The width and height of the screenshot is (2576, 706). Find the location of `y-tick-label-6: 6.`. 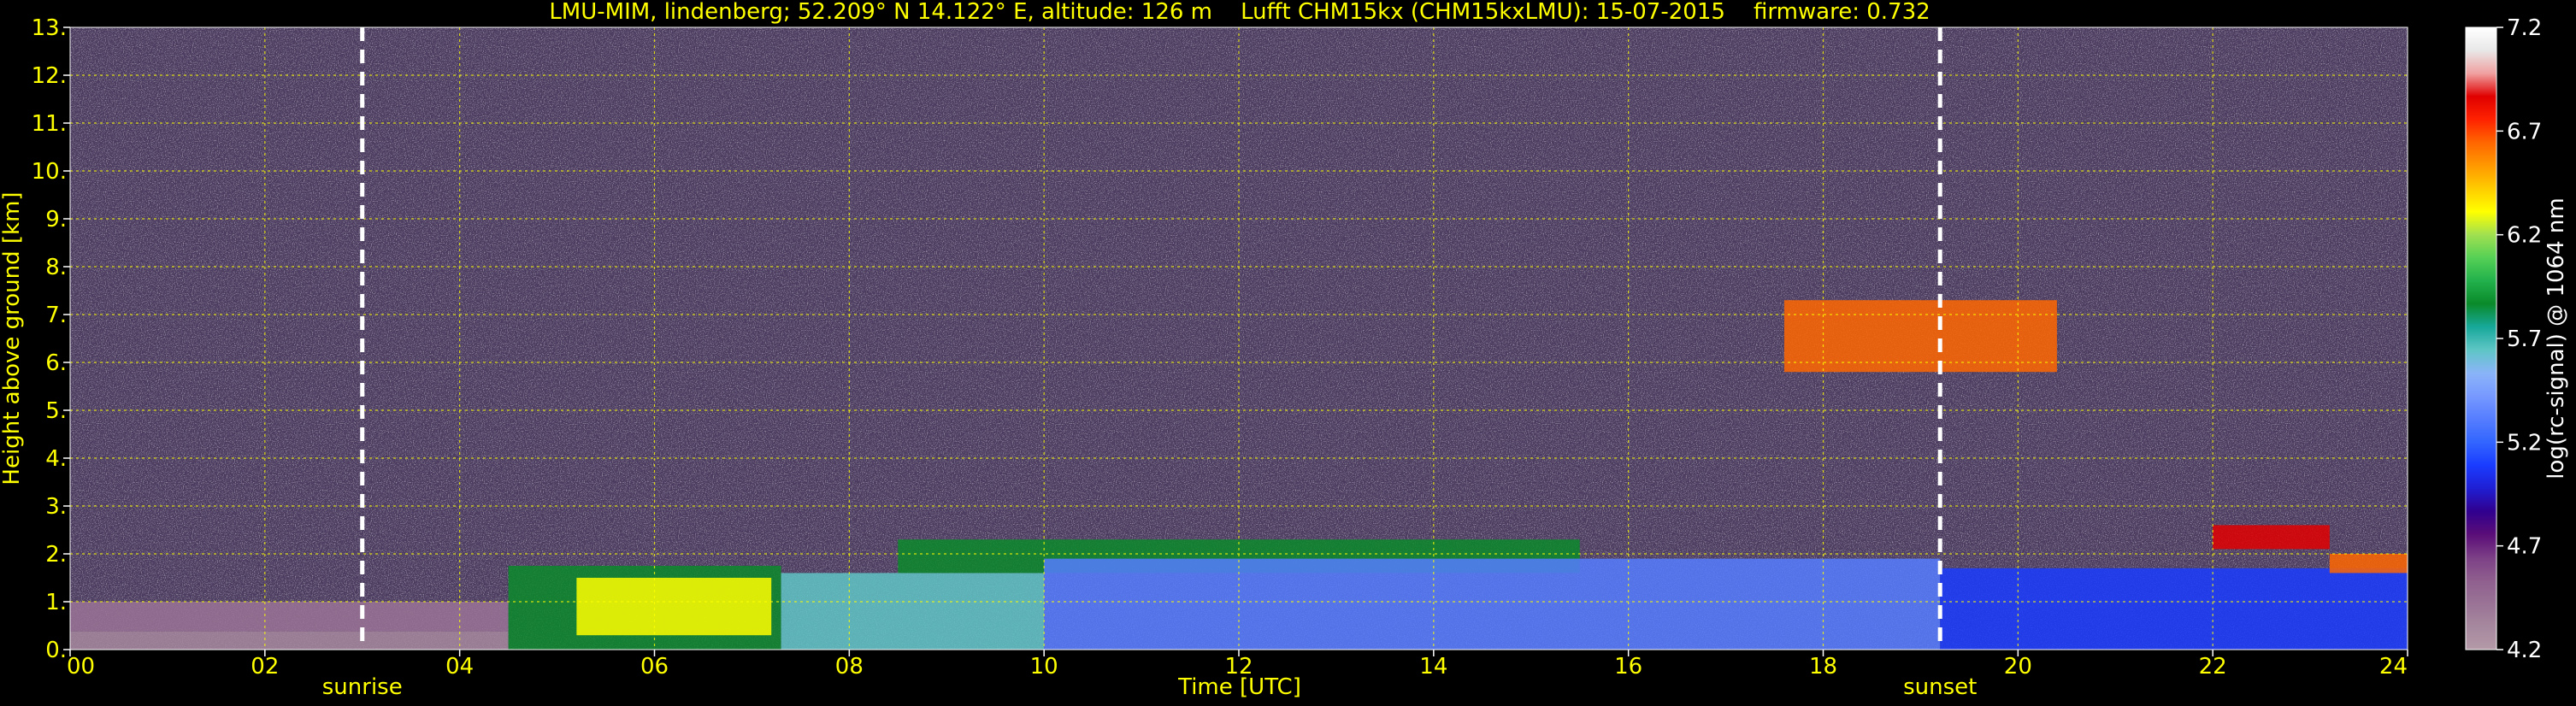

y-tick-label-6: 6. is located at coordinates (56, 363).